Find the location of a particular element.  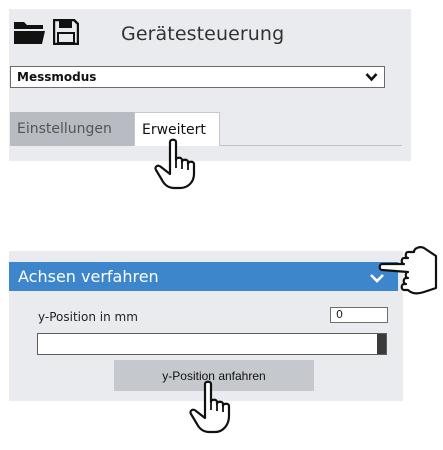

folder-icon is located at coordinates (29, 34).